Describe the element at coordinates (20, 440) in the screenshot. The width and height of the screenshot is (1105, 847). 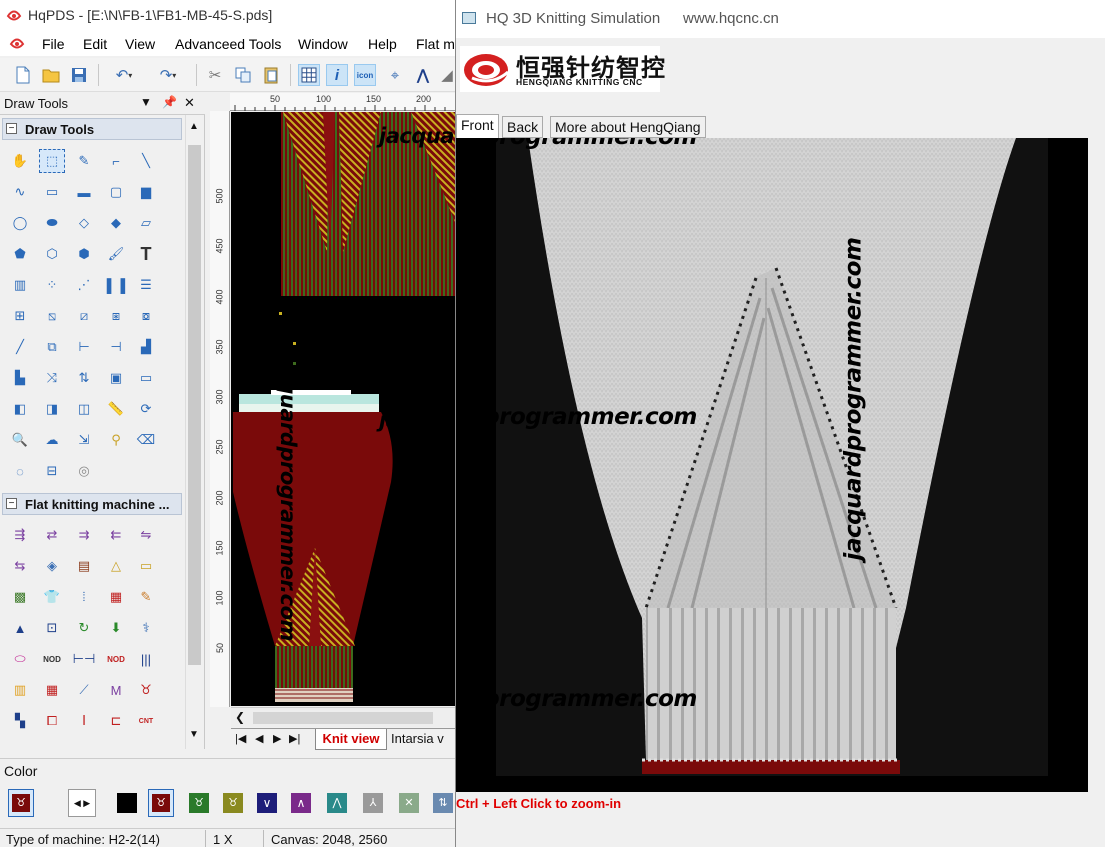
I see `zoom-icon: 🔍` at that location.